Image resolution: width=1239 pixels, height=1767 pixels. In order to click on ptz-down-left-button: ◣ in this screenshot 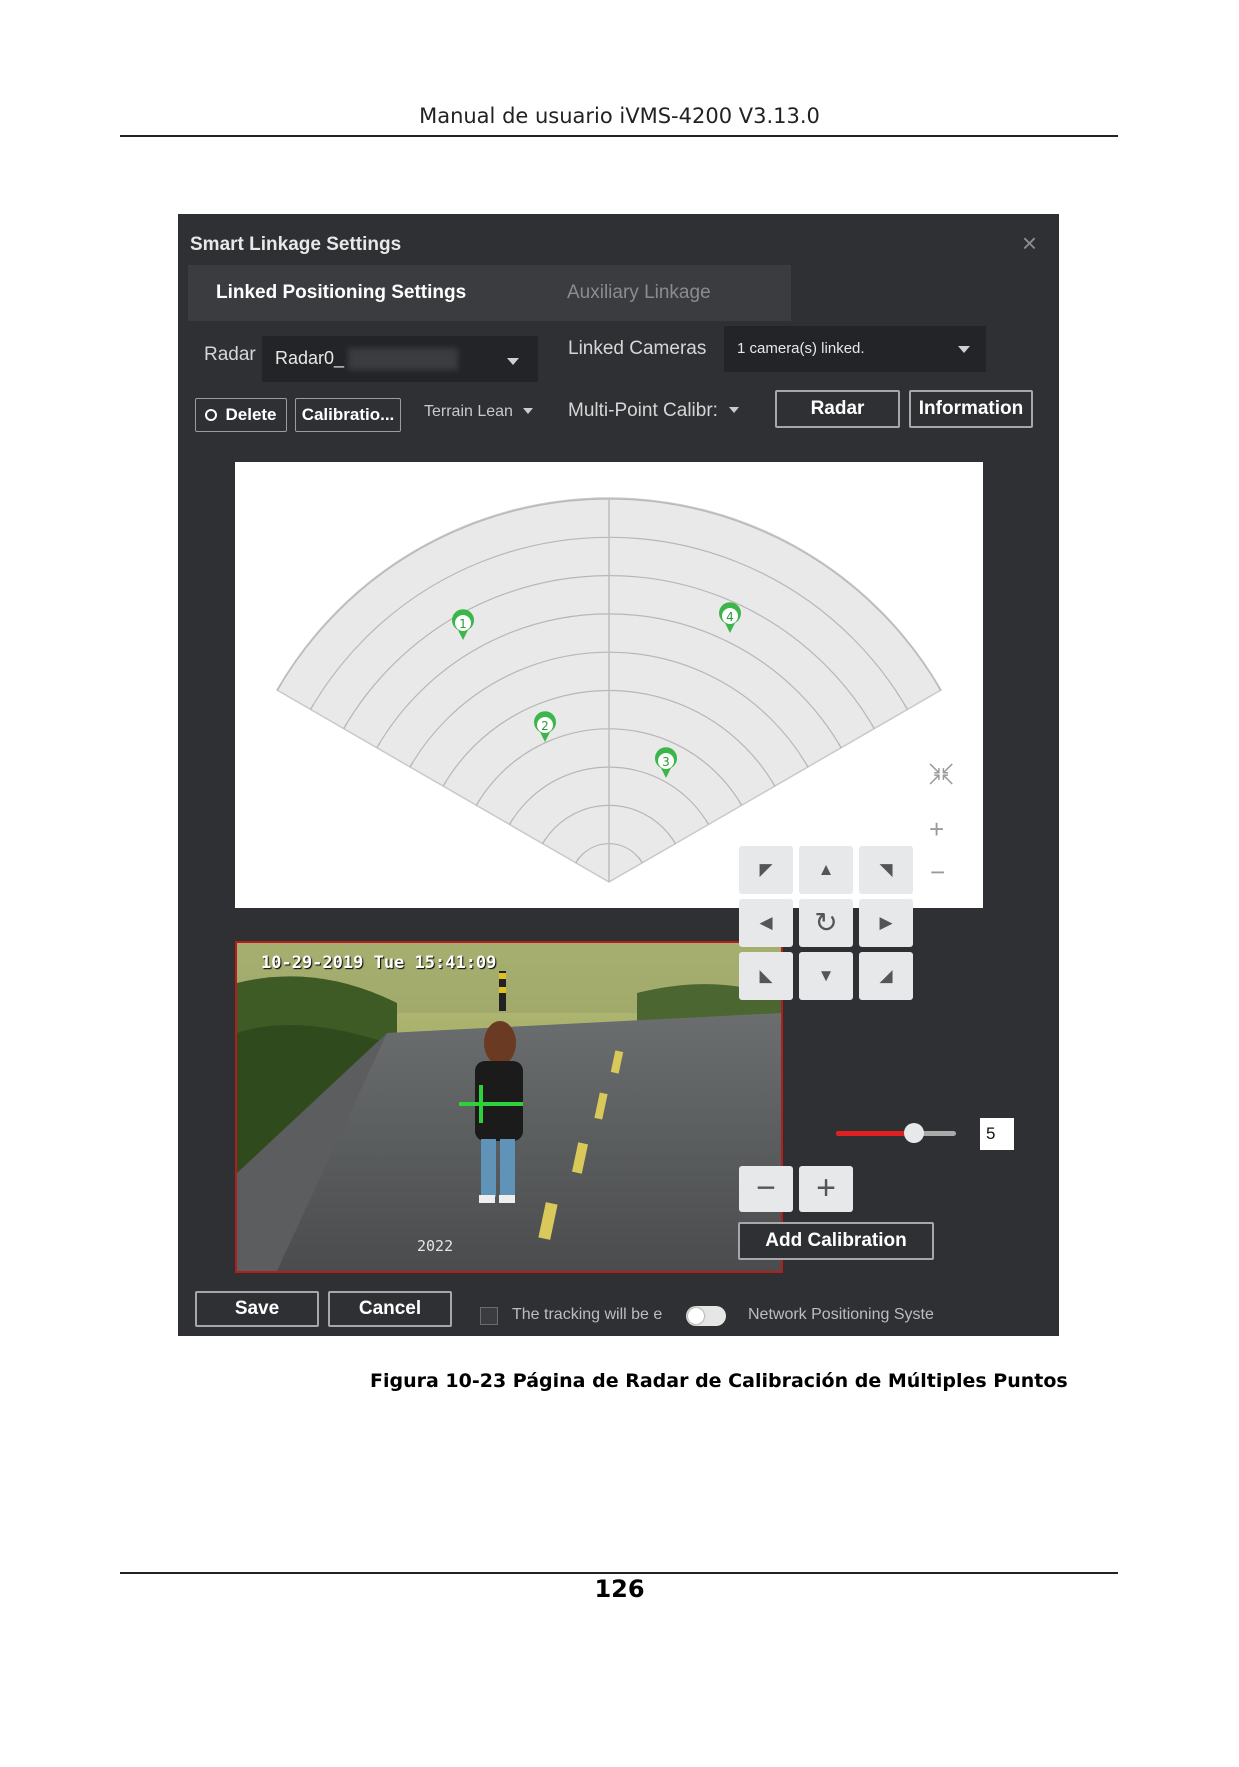, I will do `click(766, 976)`.